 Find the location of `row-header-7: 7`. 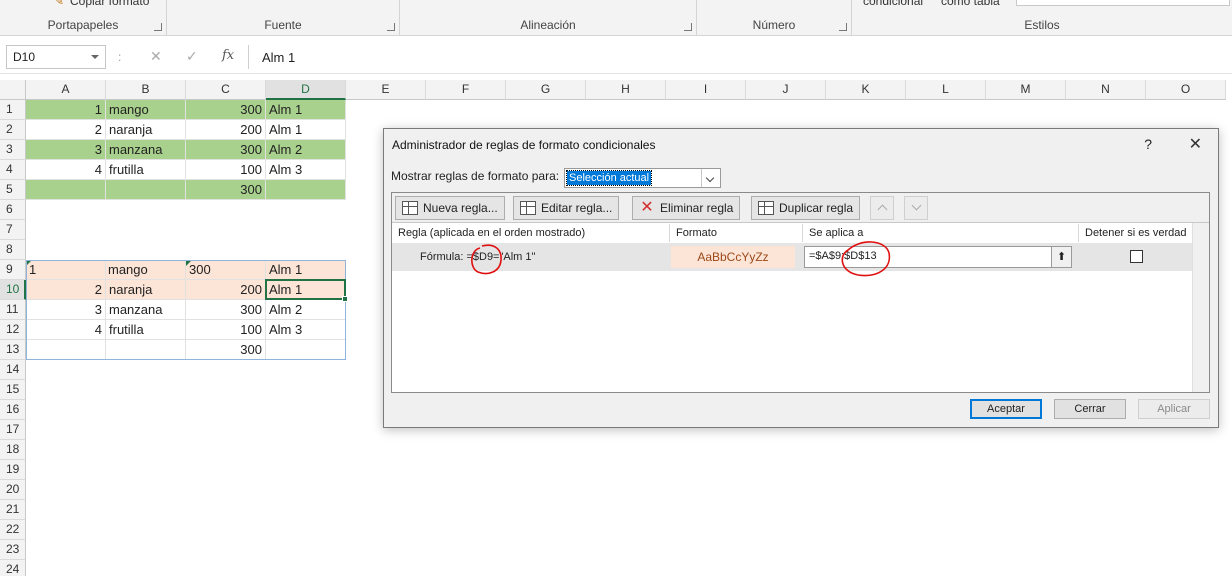

row-header-7: 7 is located at coordinates (13, 230).